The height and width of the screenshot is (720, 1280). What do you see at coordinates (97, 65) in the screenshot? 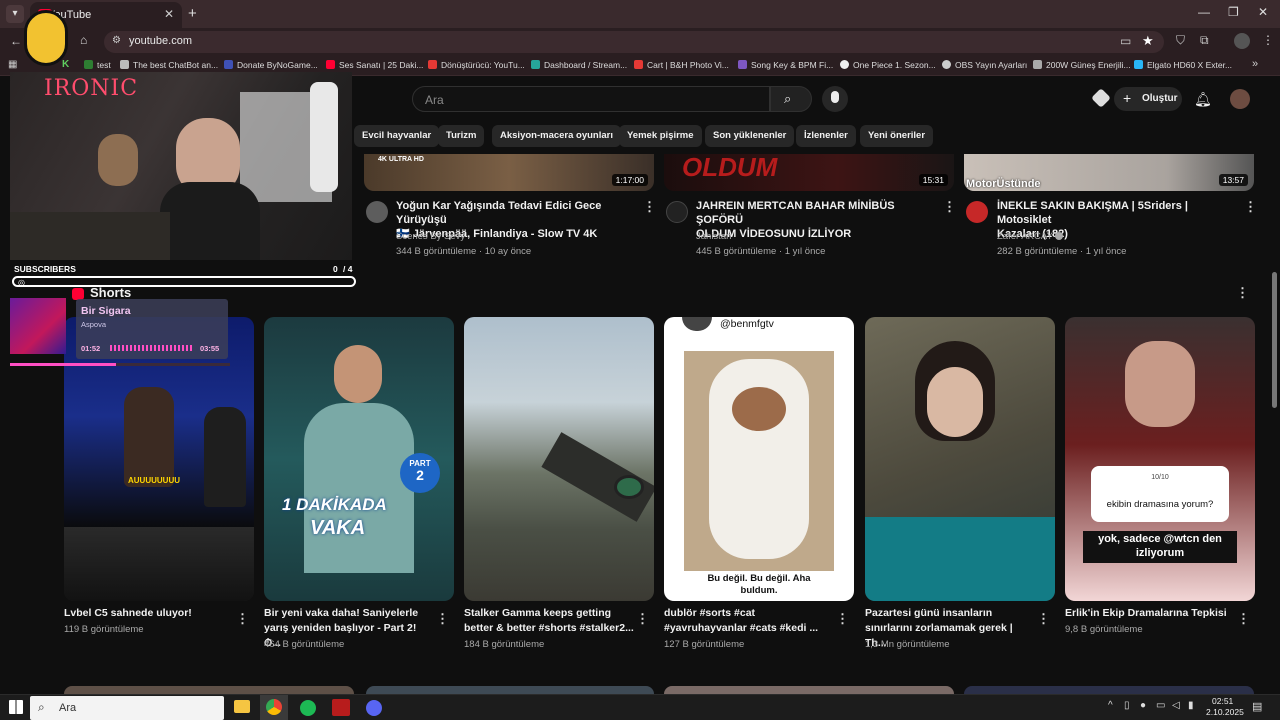
I see `bookmark-item: test` at bounding box center [97, 65].